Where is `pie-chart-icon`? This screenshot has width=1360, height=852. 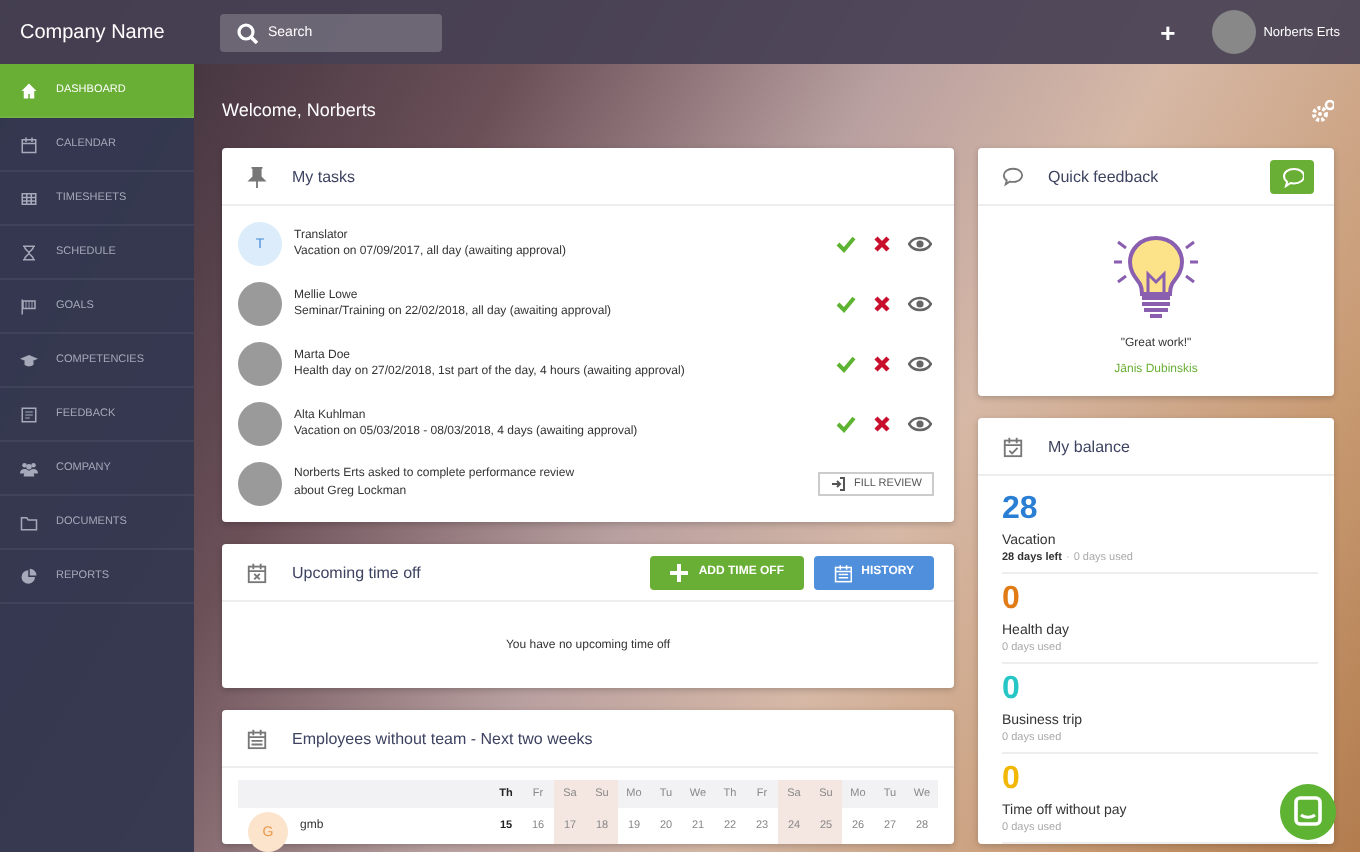 pie-chart-icon is located at coordinates (29, 576).